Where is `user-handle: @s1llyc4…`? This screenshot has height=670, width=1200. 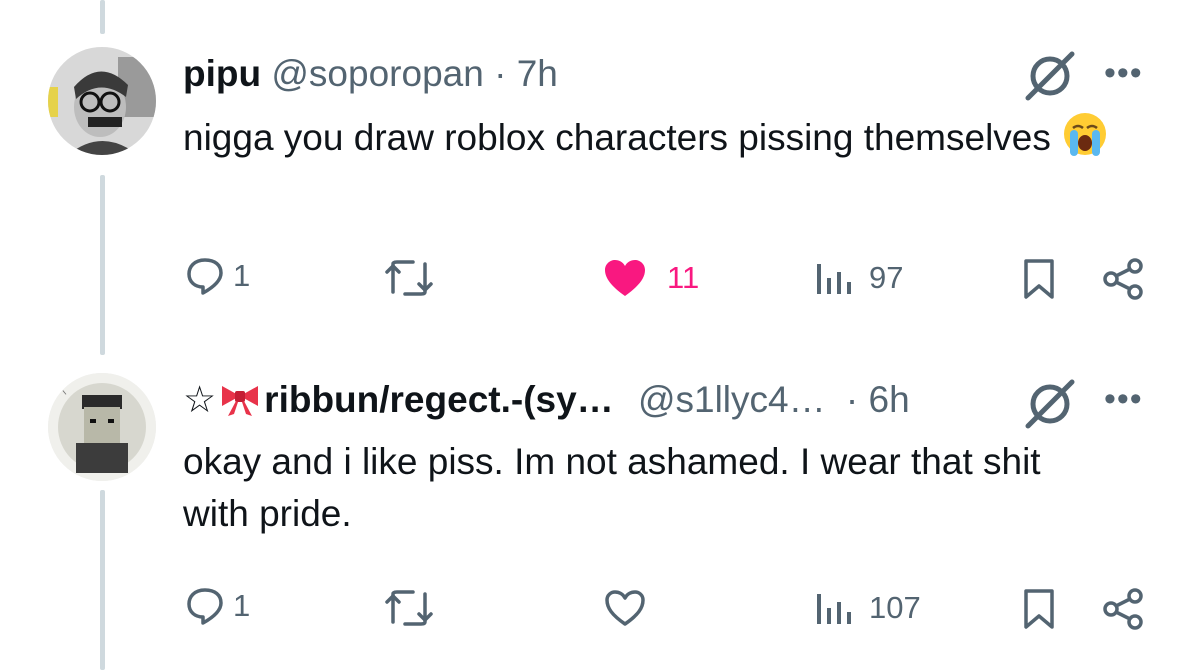 user-handle: @s1llyc4… is located at coordinates (732, 399).